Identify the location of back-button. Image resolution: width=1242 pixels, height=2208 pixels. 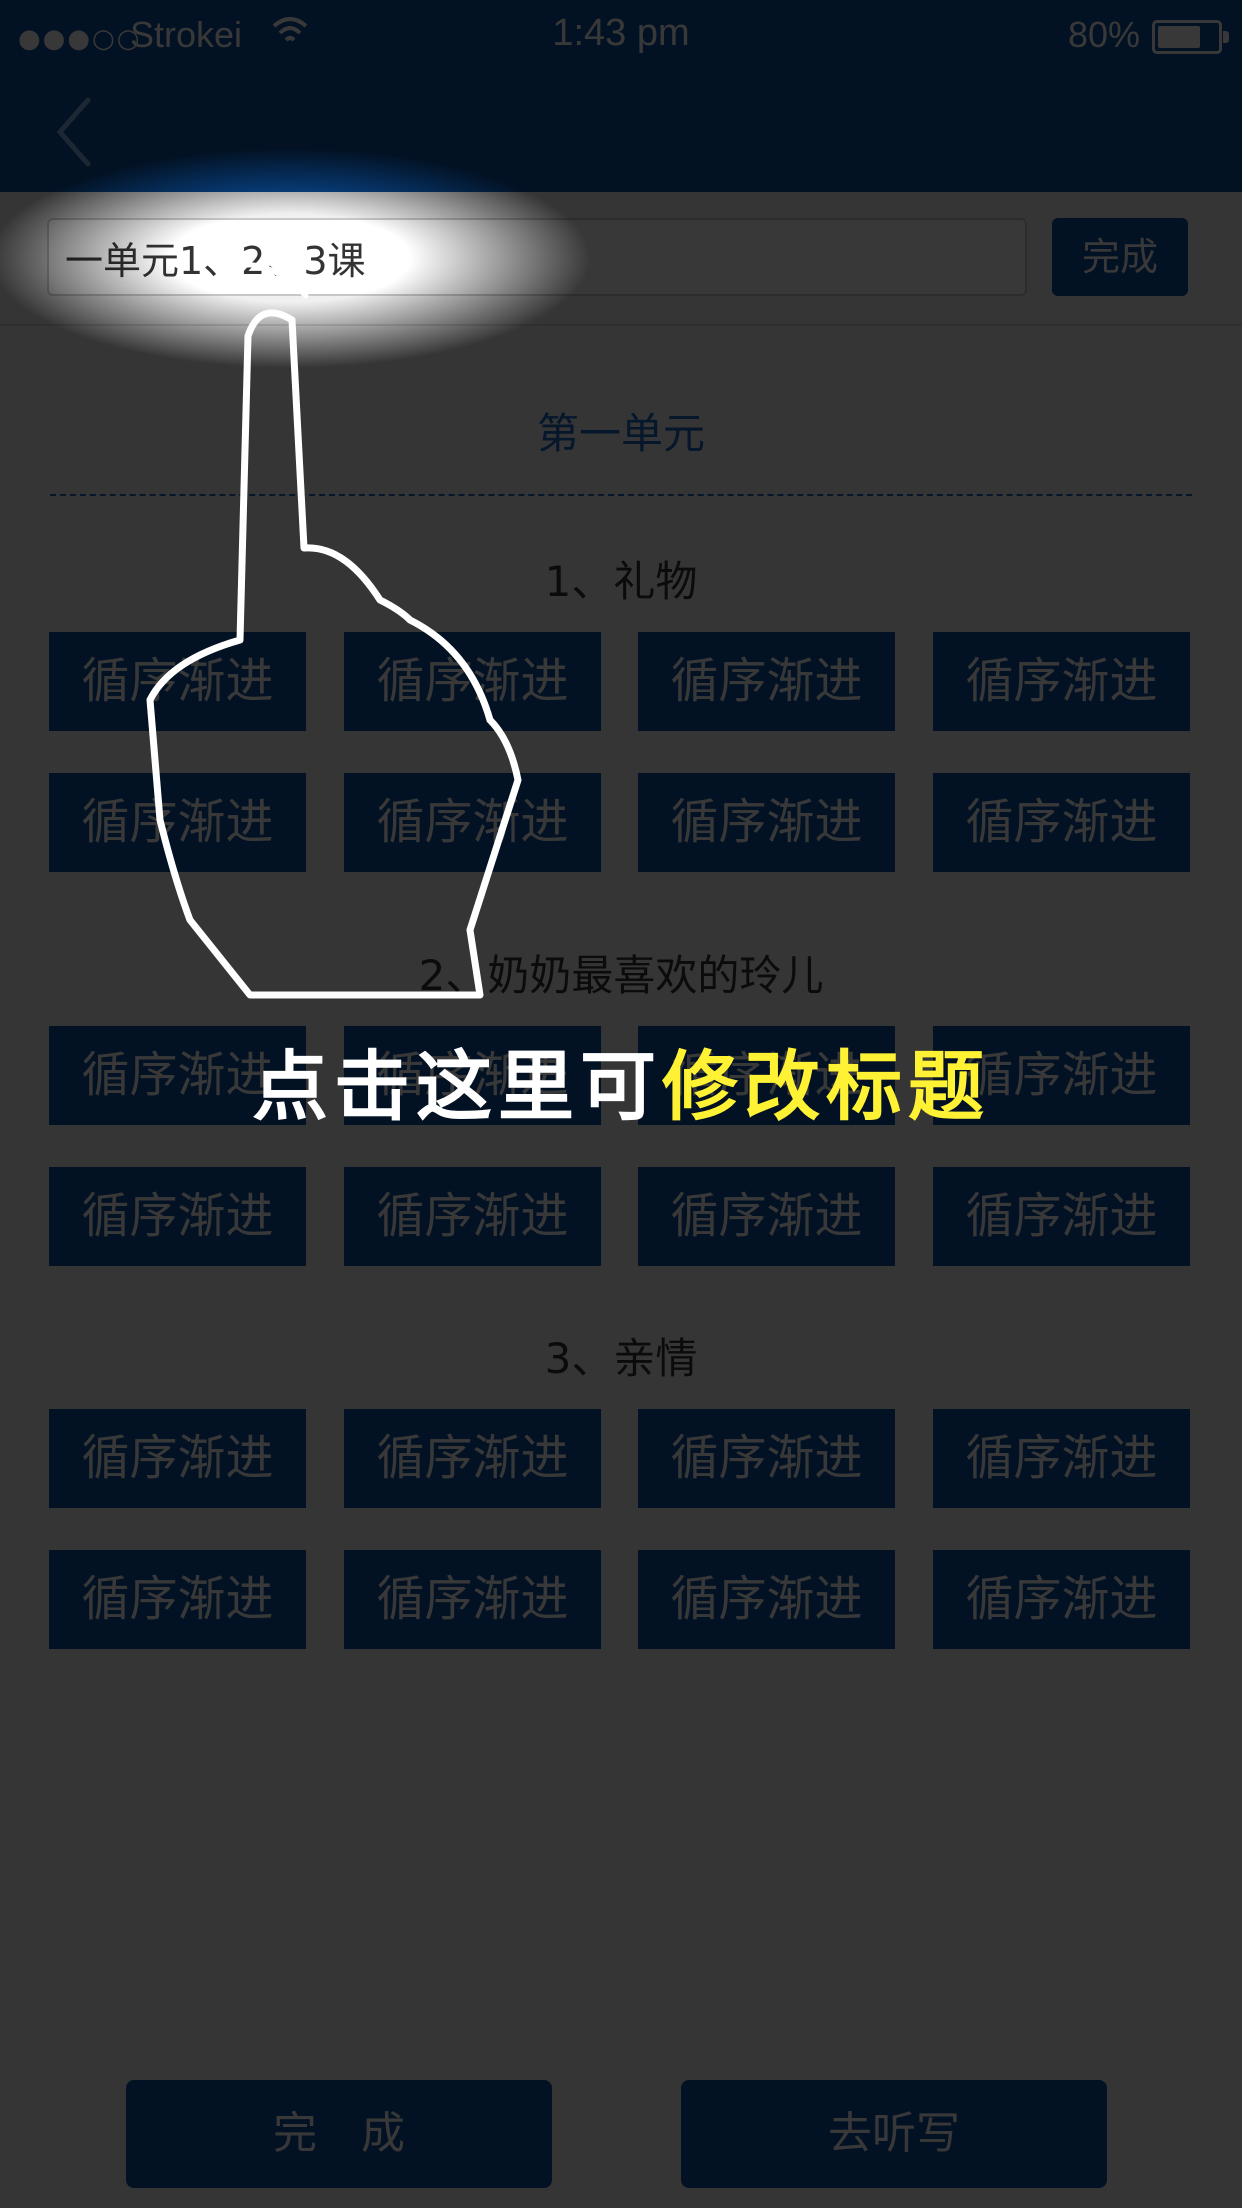
(78, 132).